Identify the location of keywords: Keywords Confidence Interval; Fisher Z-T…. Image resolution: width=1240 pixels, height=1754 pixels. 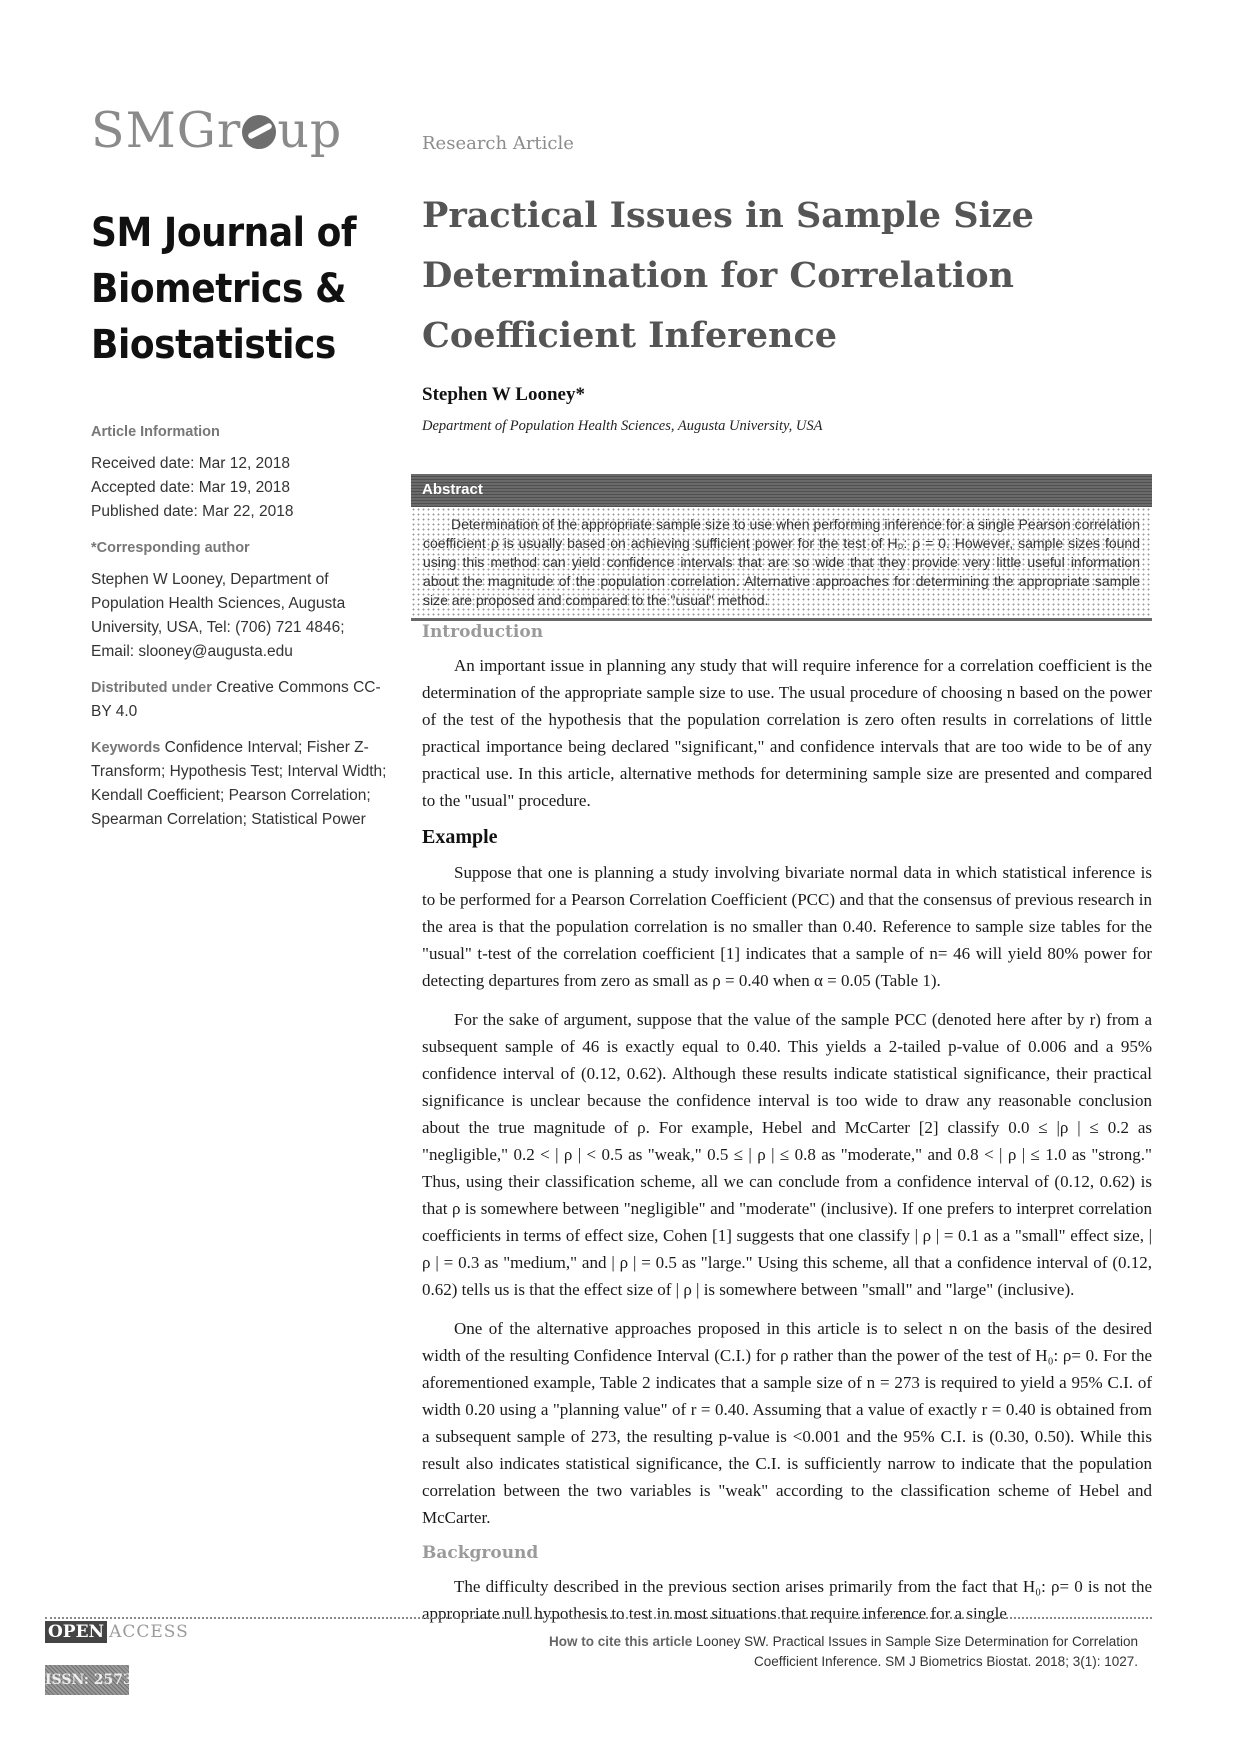
(241, 784).